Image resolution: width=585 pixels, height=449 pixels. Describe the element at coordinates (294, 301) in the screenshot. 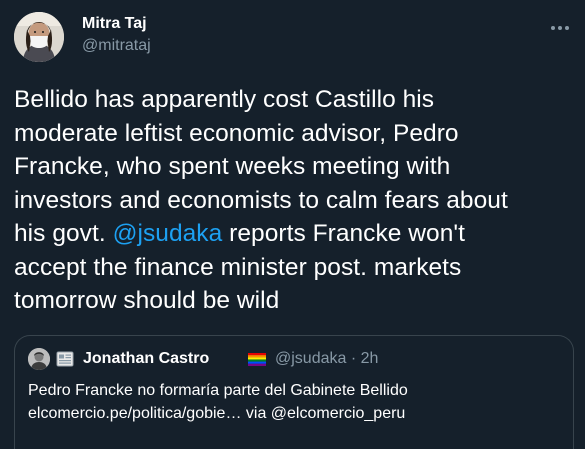

I see `tweet-text-line: tomorrow should be wild` at that location.